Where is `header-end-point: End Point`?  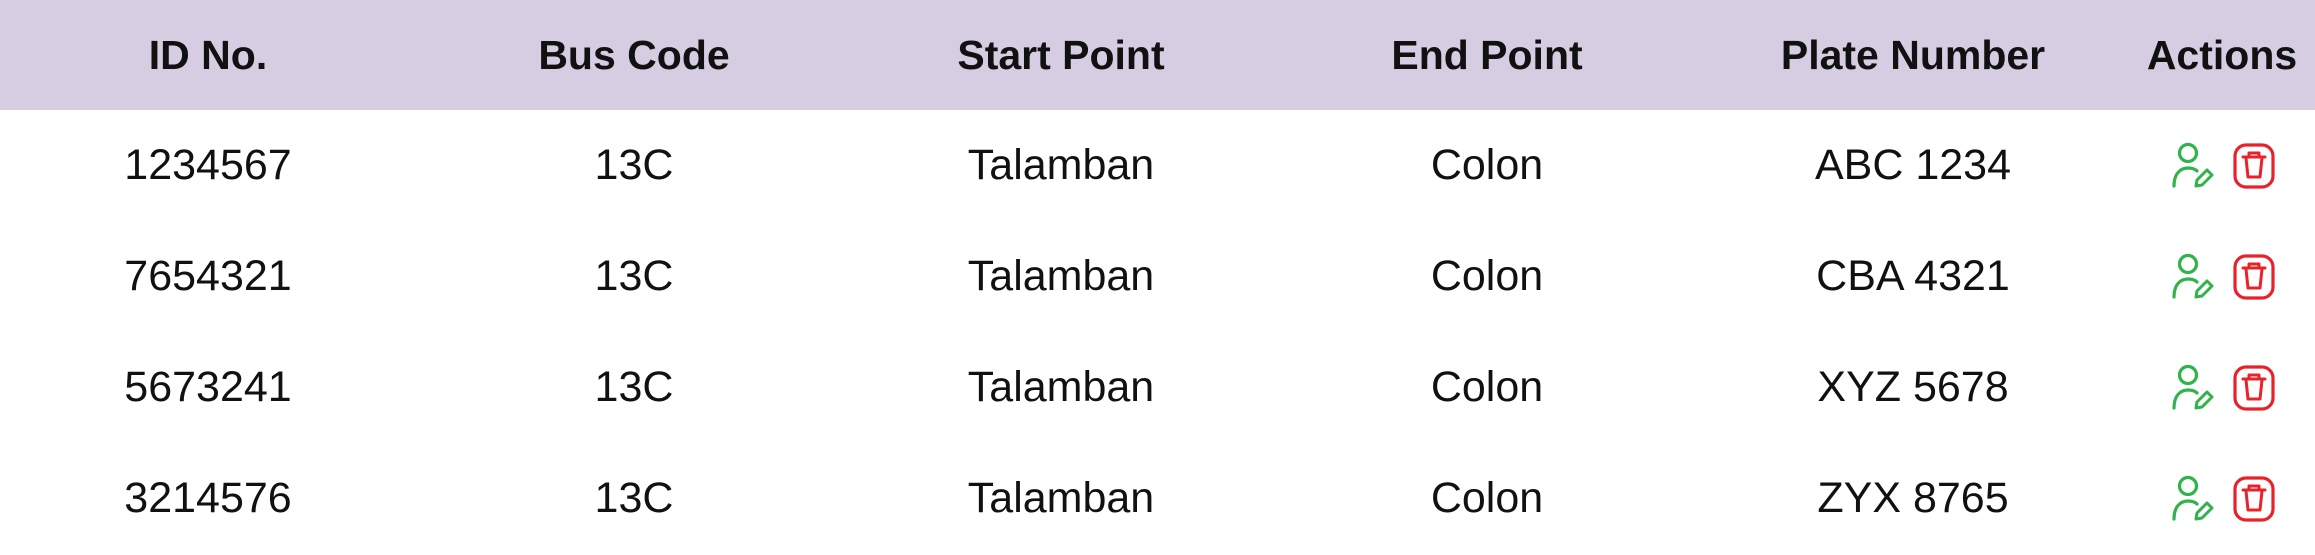
header-end-point: End Point is located at coordinates (1486, 55).